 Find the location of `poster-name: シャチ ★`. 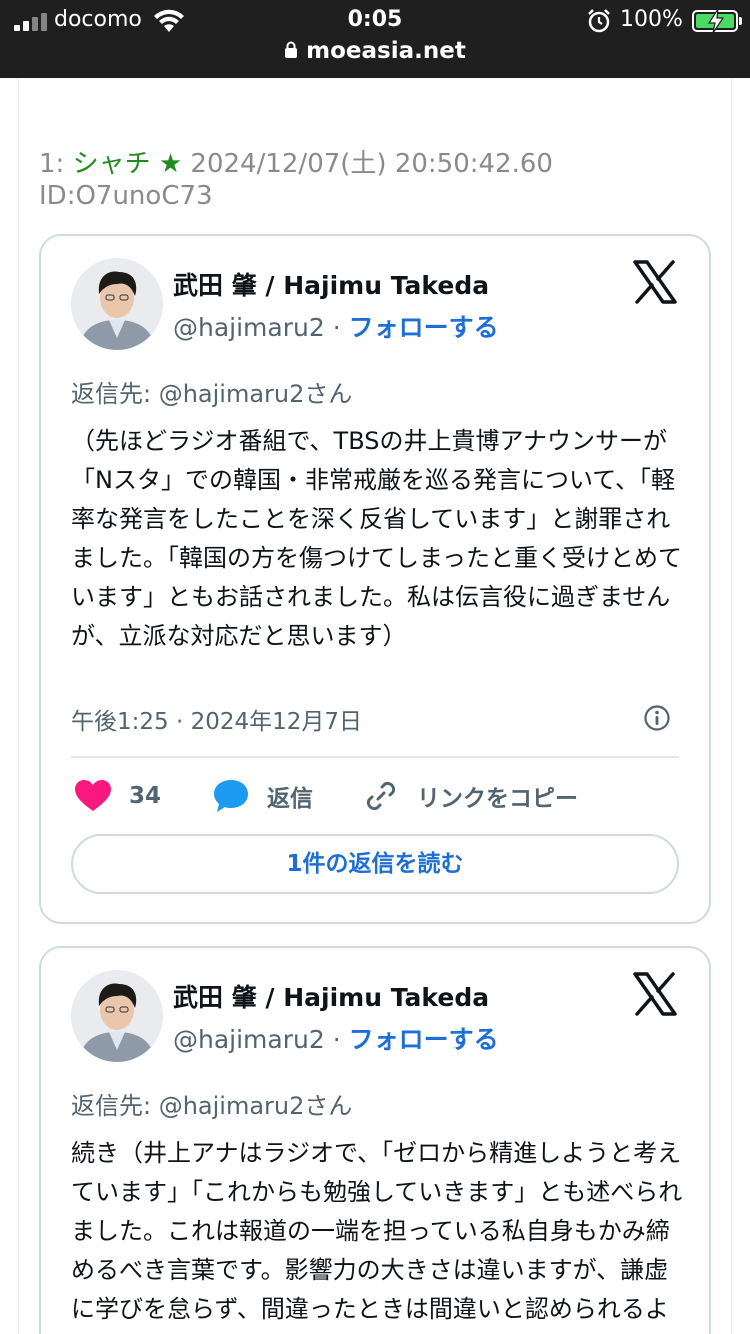

poster-name: シャチ ★ is located at coordinates (127, 164).